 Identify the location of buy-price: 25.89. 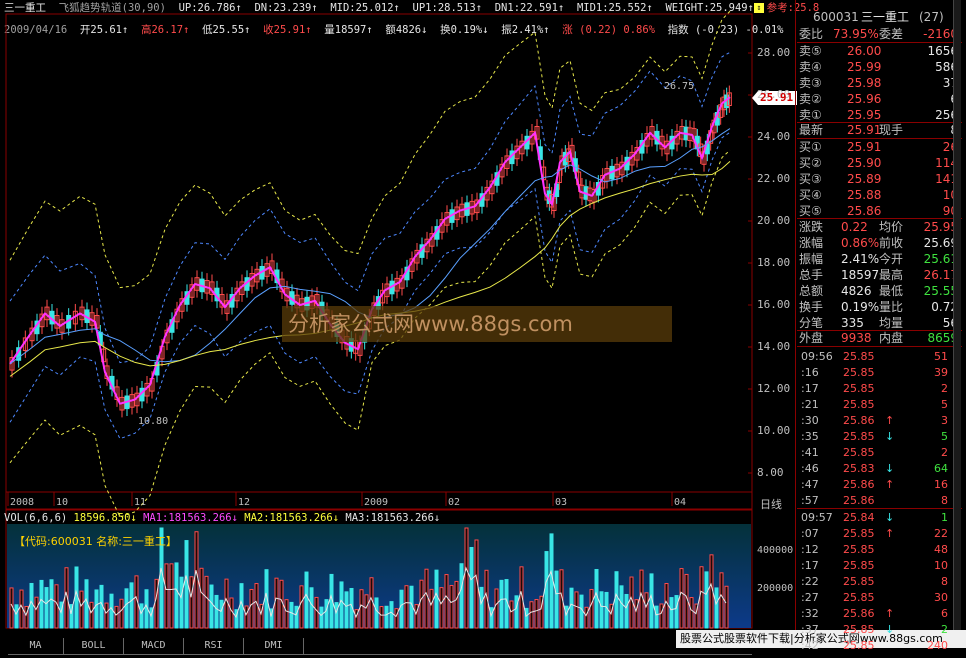
(864, 179).